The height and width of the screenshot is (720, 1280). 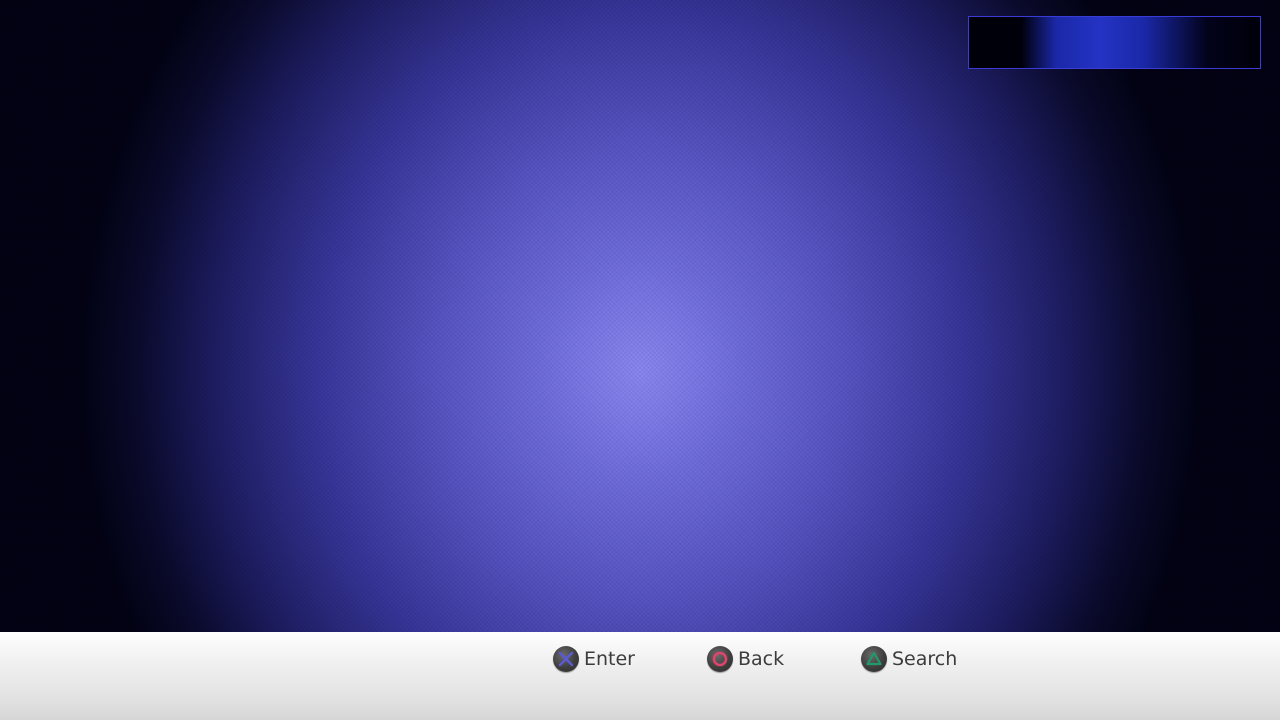 I want to click on back-hint-label: Back, so click(x=761, y=659).